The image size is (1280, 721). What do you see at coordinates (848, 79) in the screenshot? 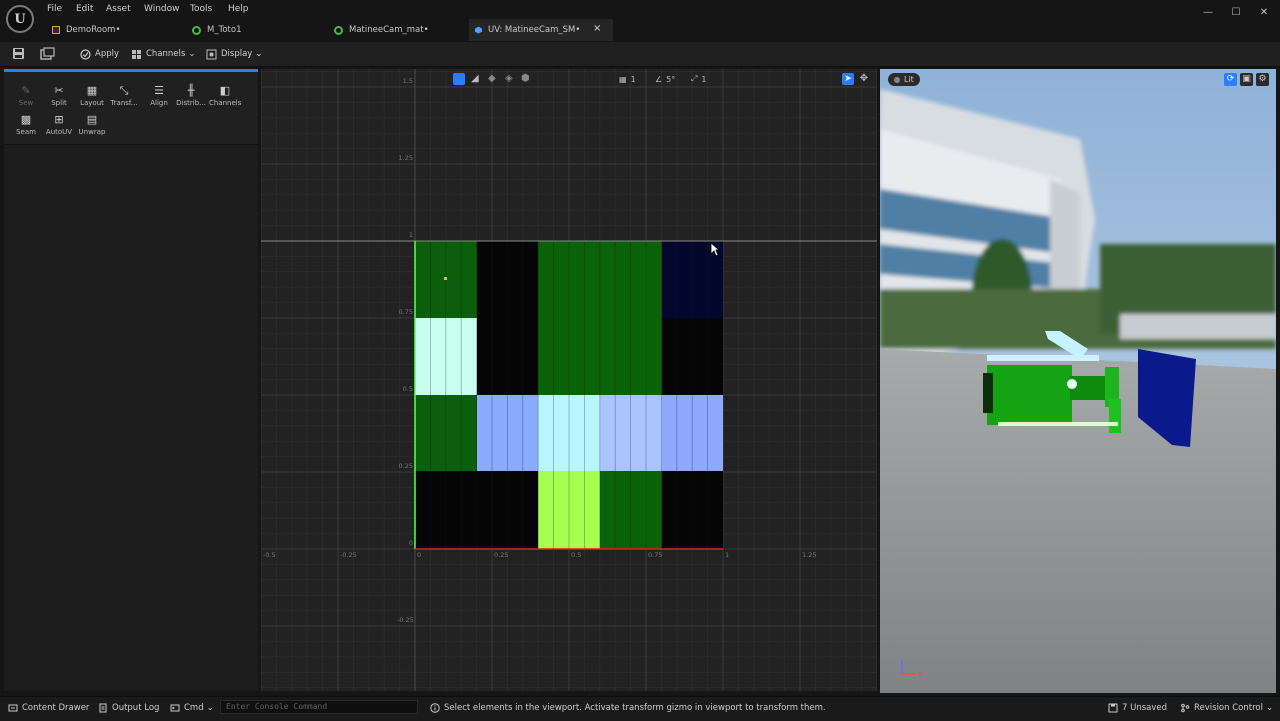
I see `cursor-select-icon: ➤` at bounding box center [848, 79].